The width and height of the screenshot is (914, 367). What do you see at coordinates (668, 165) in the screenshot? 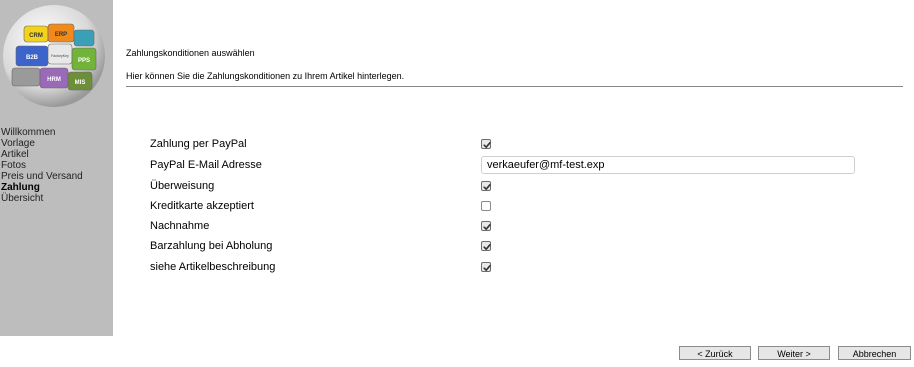
I see `paypal-email-input` at bounding box center [668, 165].